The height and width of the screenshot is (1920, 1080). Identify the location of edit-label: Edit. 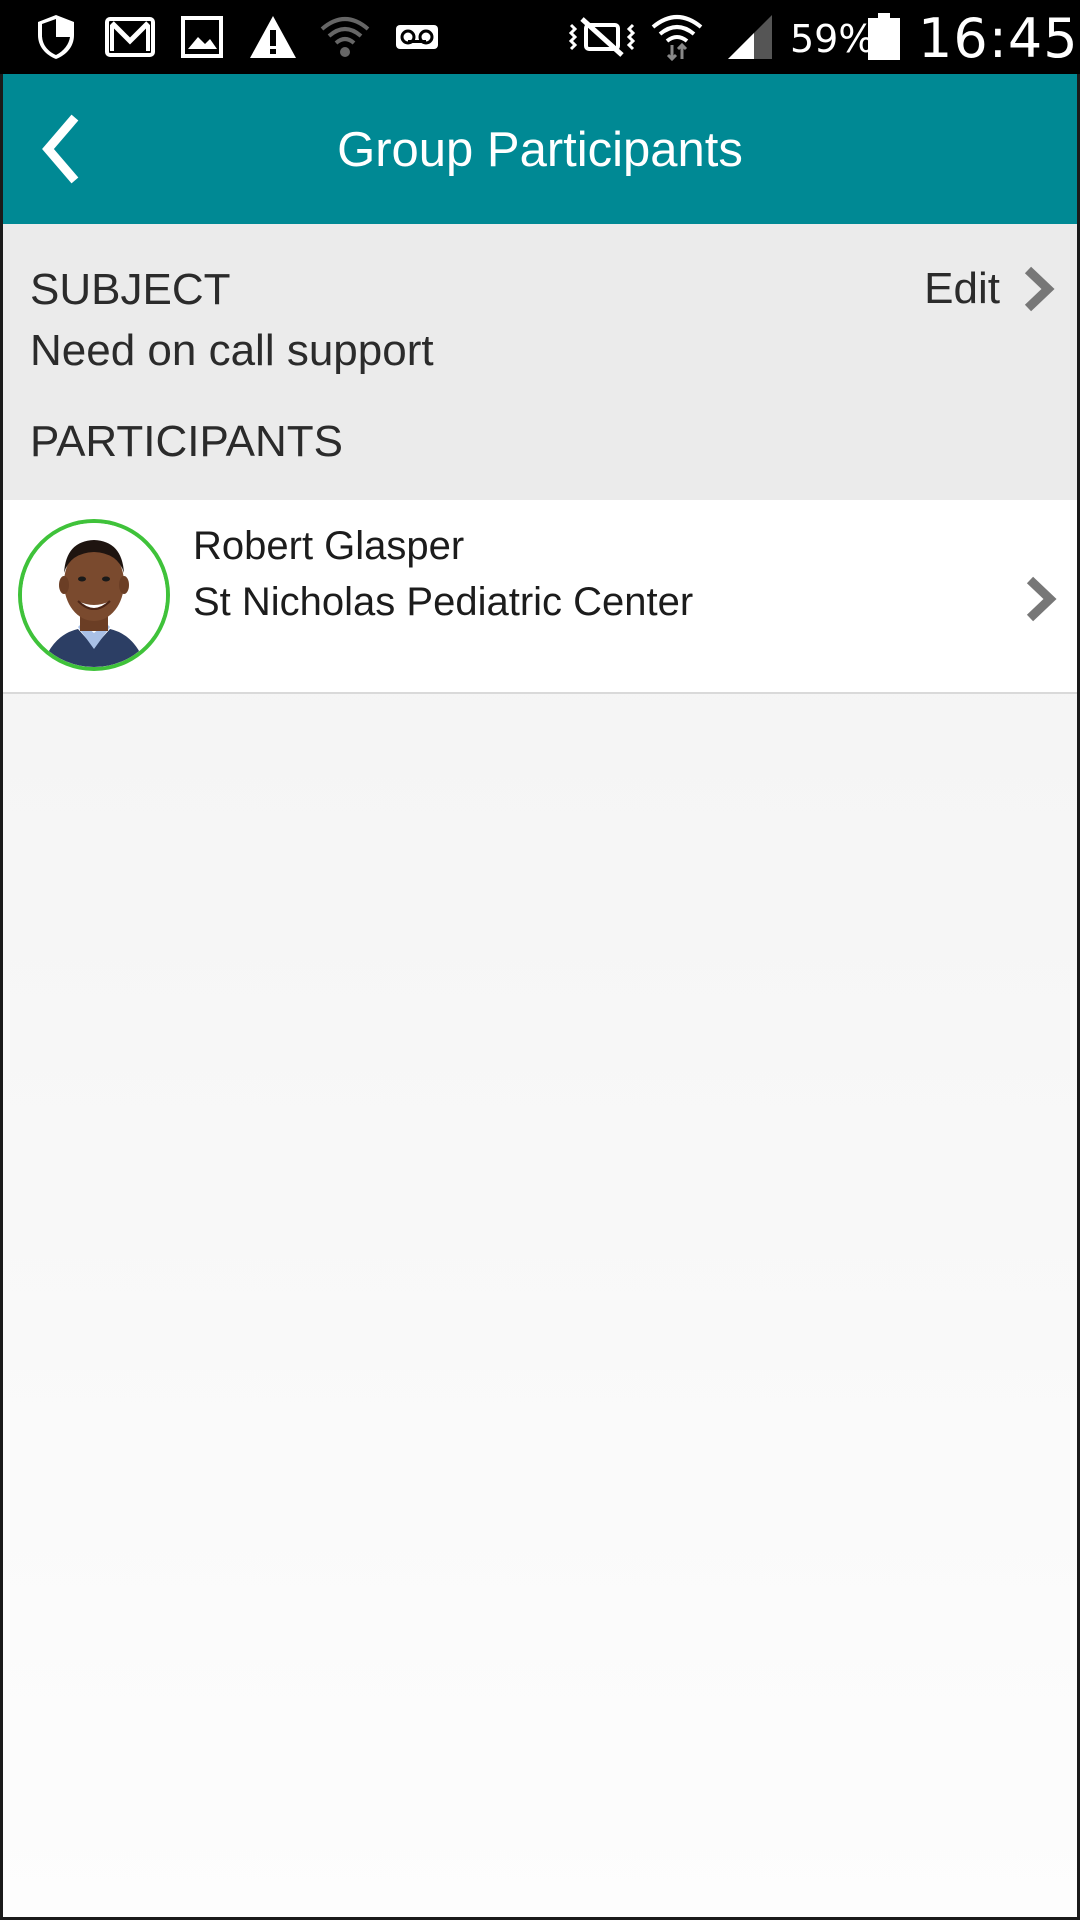
(962, 288).